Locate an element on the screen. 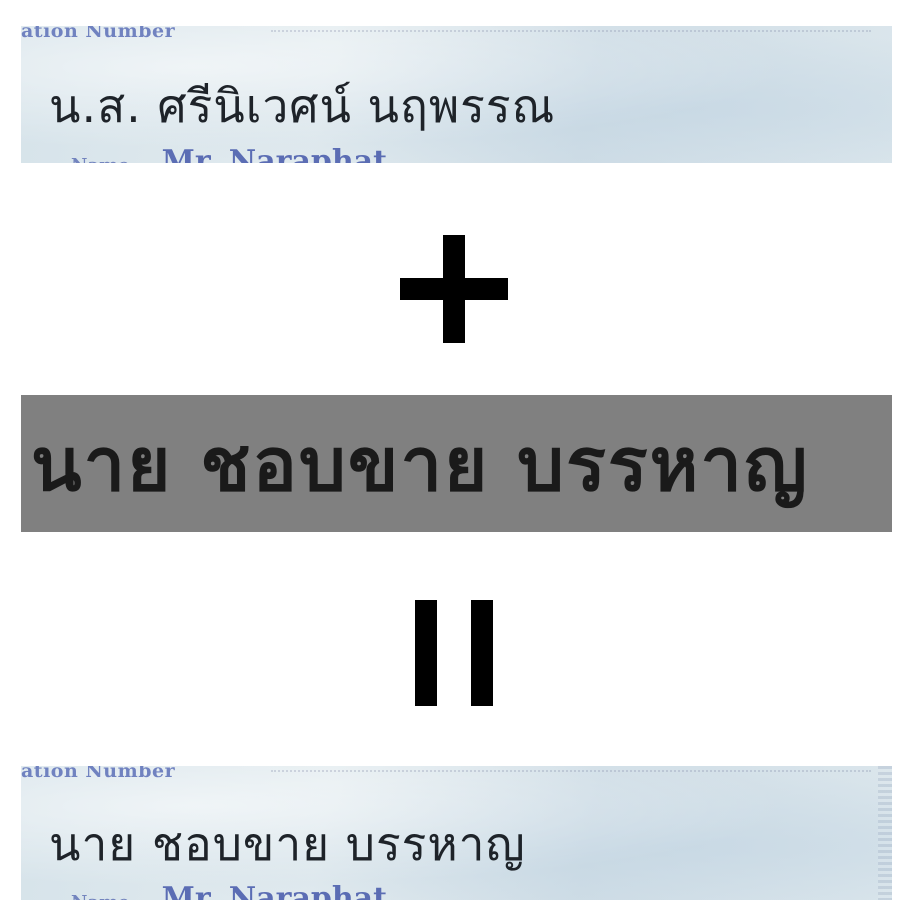  equals-icon is located at coordinates (454, 653).